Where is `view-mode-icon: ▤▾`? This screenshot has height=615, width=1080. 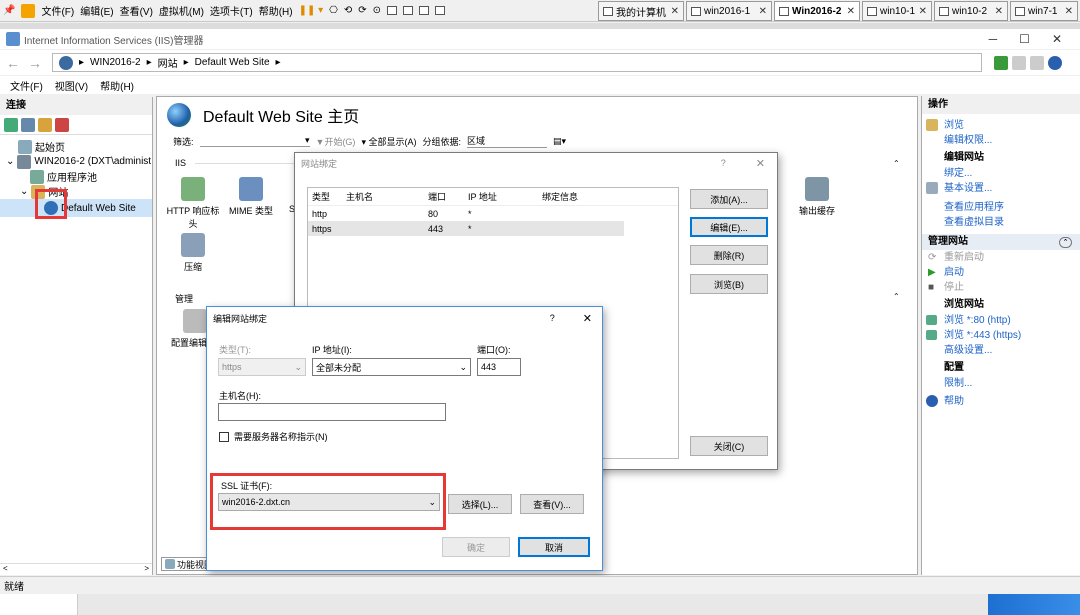
view-mode-icon: ▤▾ is located at coordinates (559, 141).